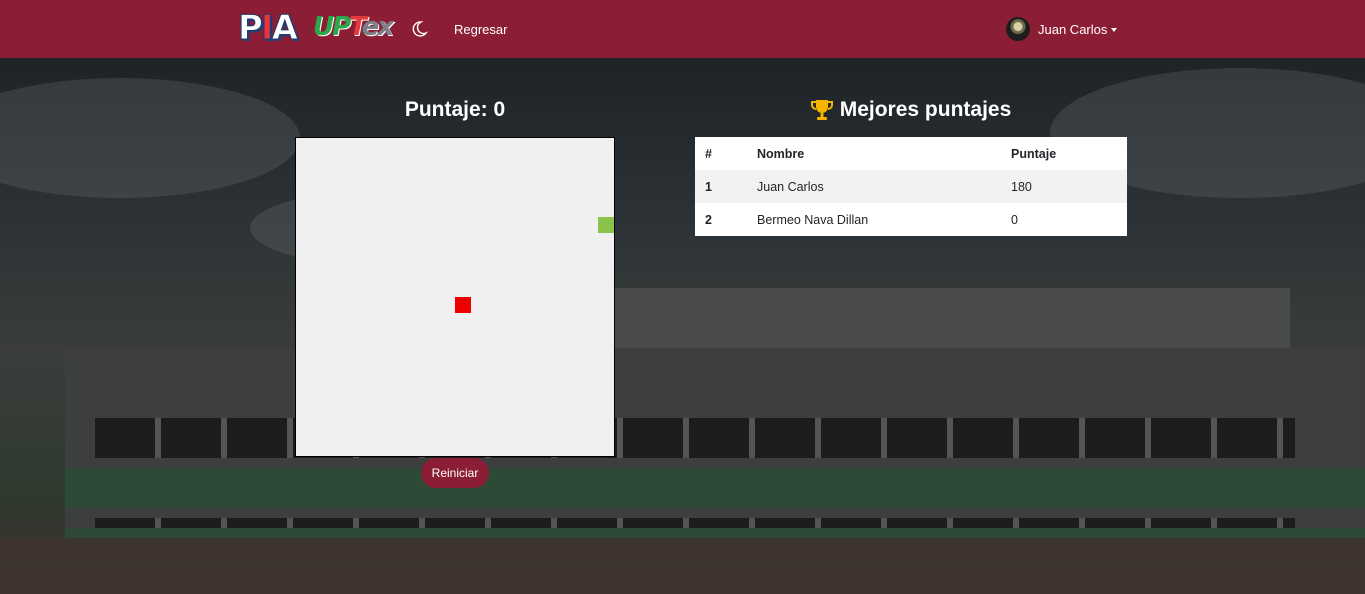 This screenshot has width=1365, height=594. I want to click on back-link: Regresar, so click(480, 29).